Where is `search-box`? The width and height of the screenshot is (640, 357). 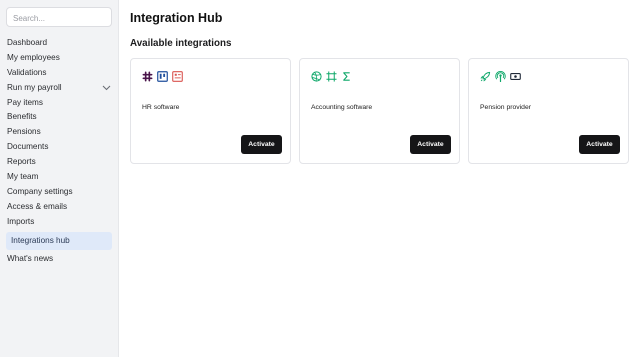
search-box is located at coordinates (59, 17).